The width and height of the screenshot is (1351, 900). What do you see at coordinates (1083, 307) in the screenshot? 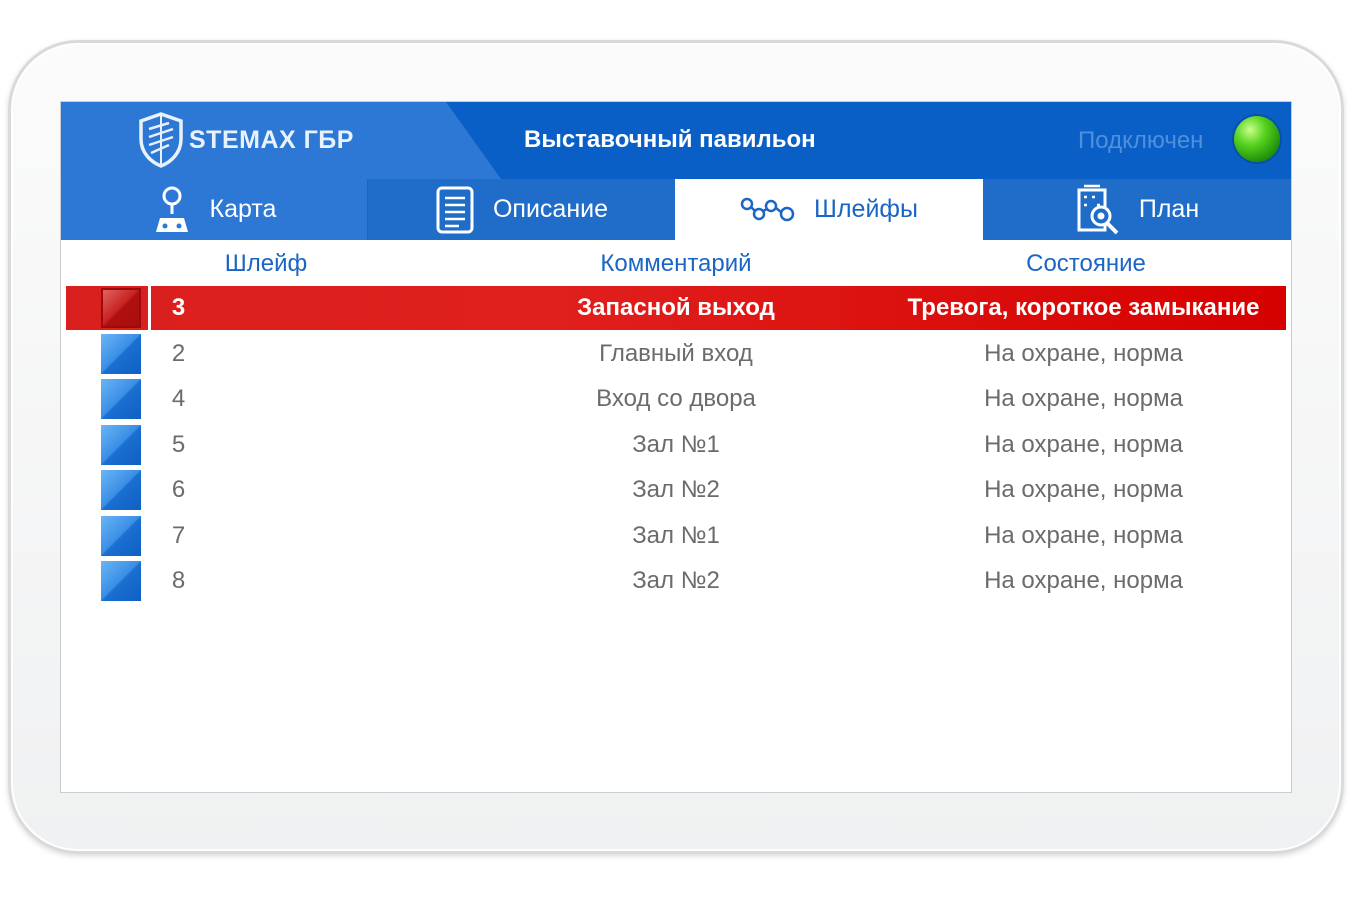
I see `zone-status: Тревога, короткое замыкание` at bounding box center [1083, 307].